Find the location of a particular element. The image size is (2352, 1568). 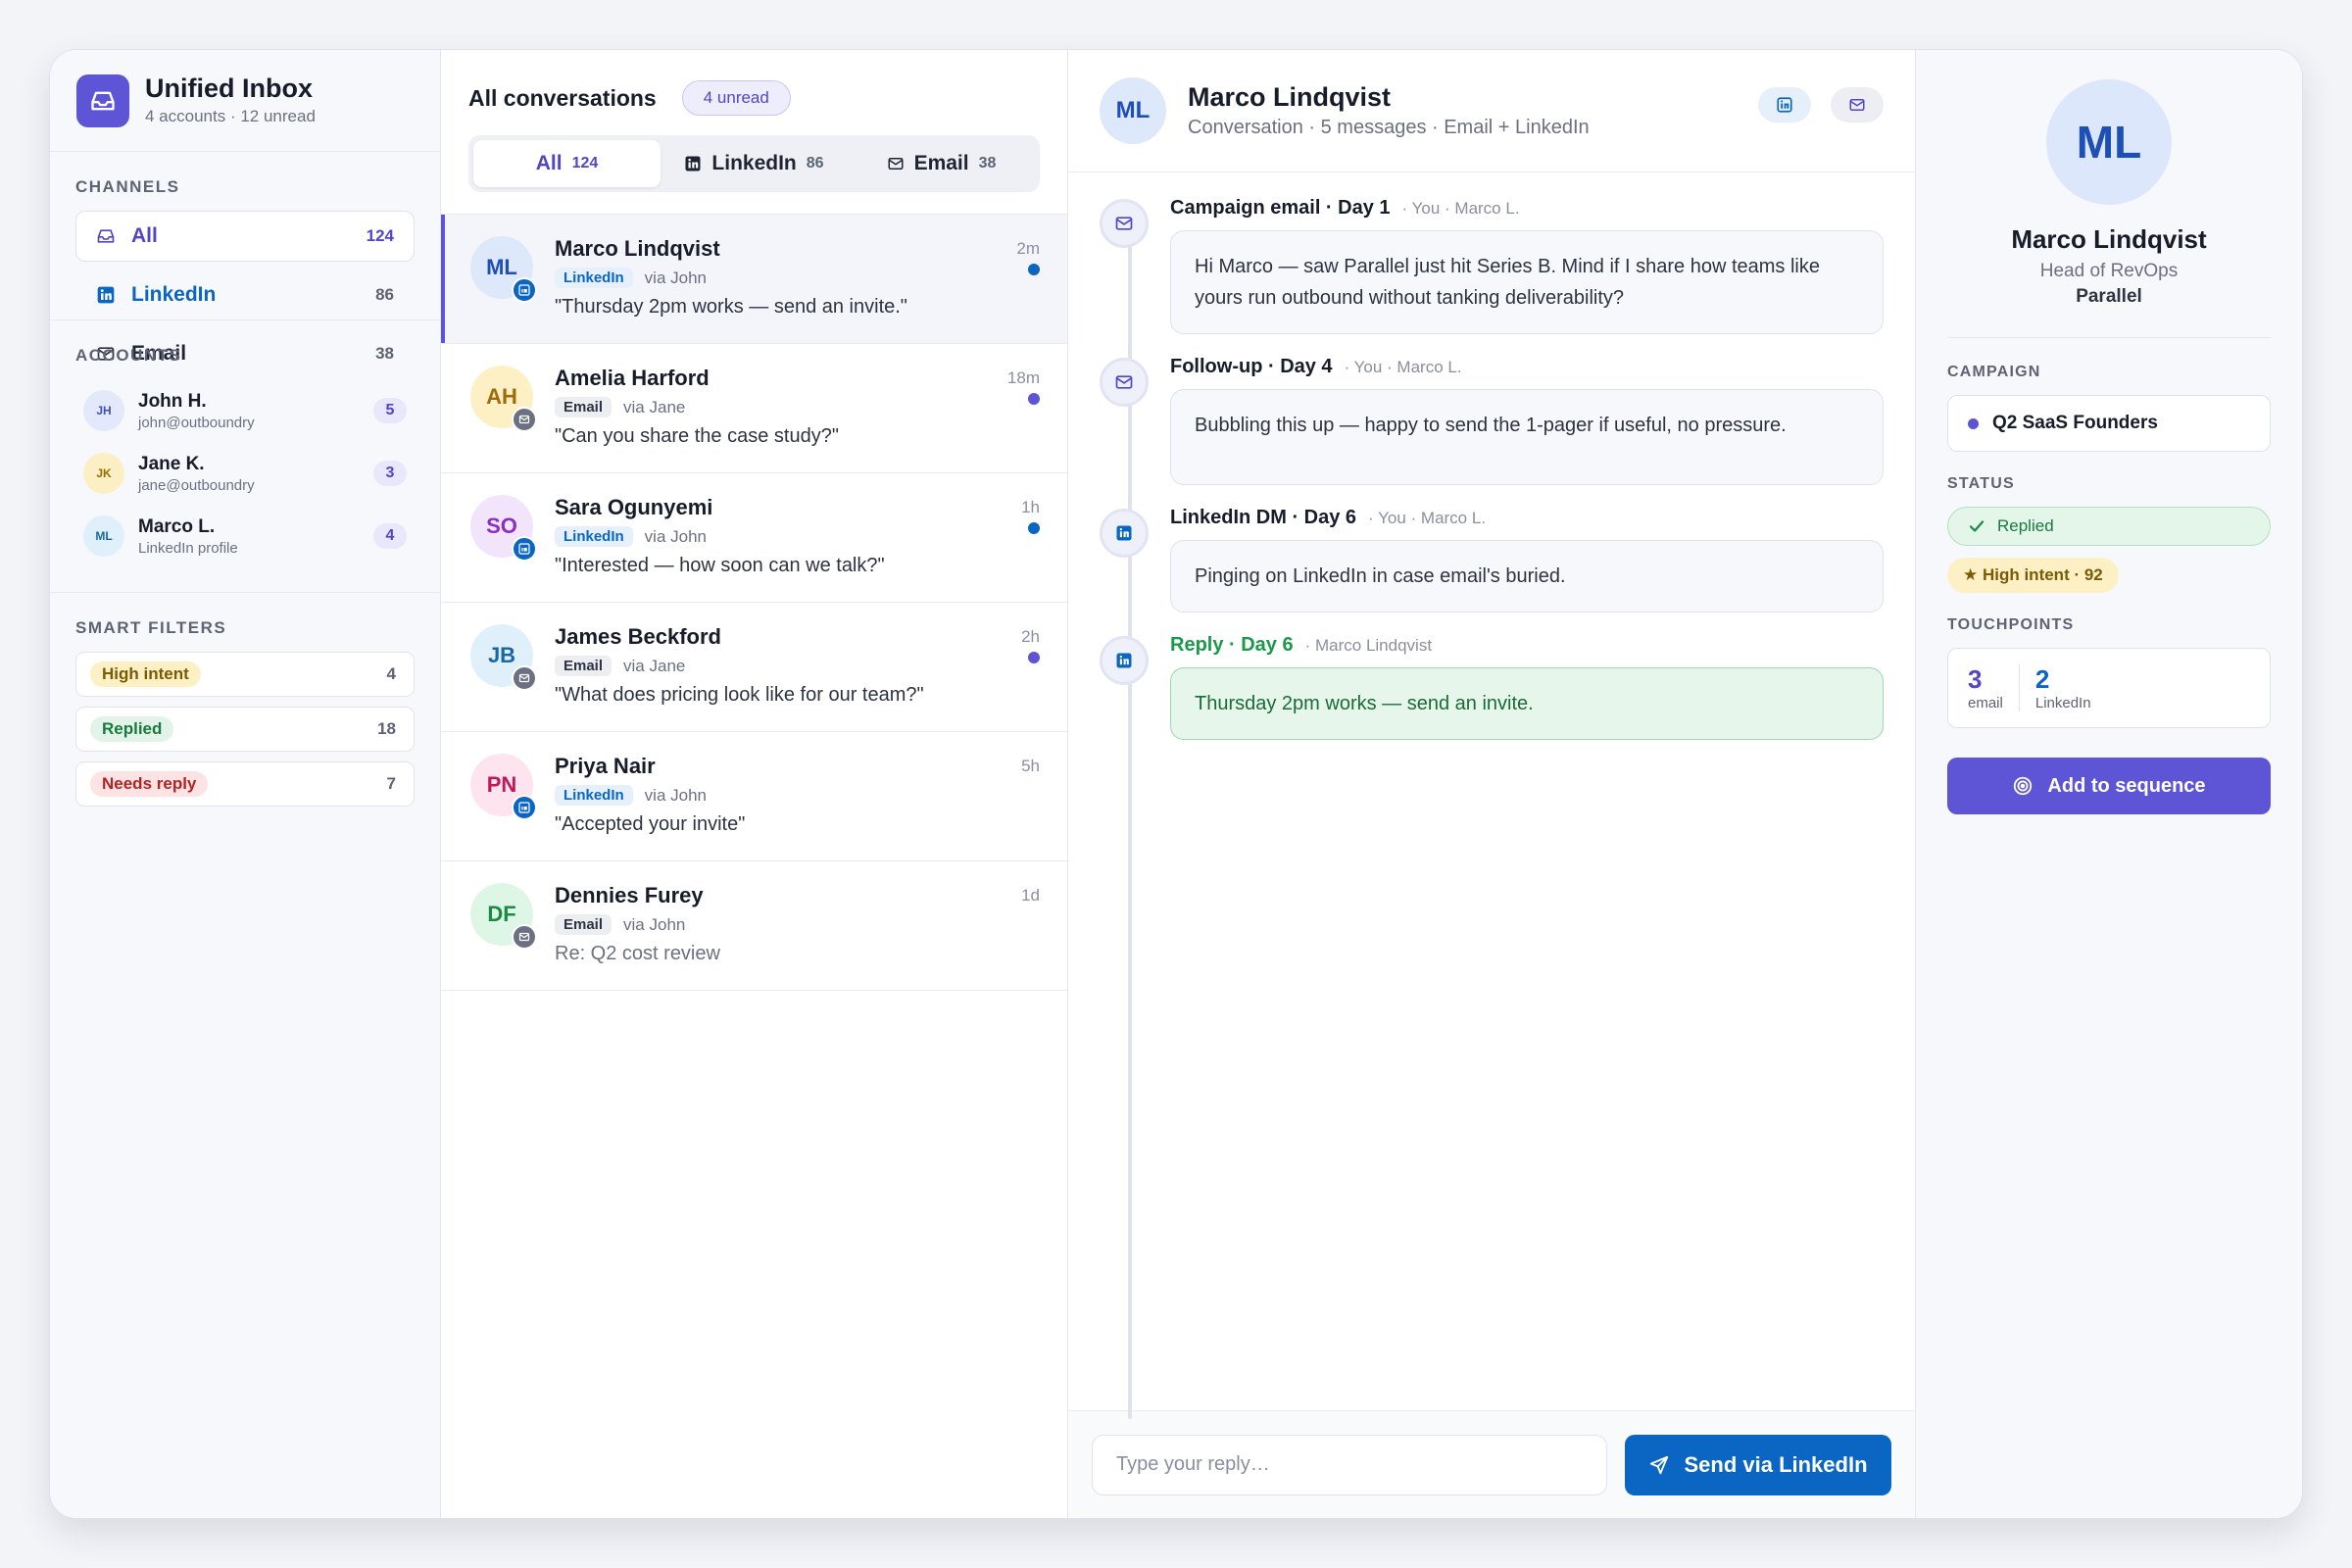

campaign-field: Q2 SaaS Founders is located at coordinates (2109, 423).